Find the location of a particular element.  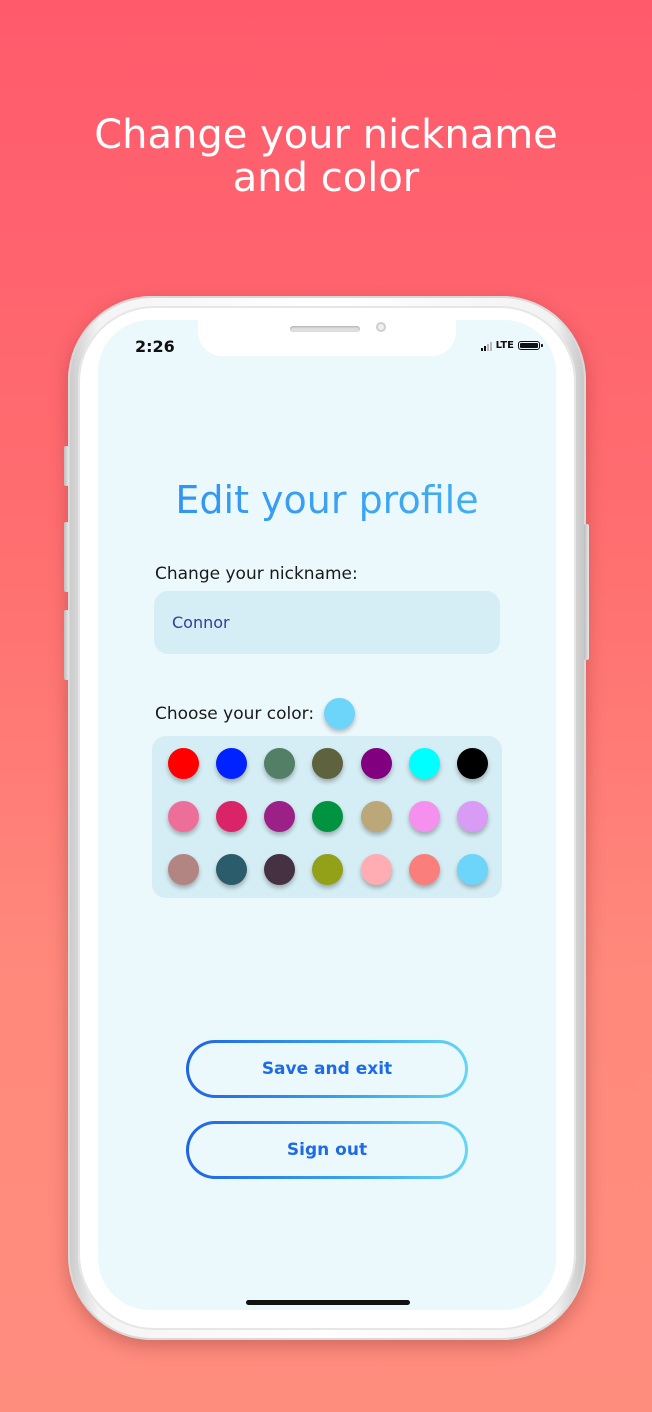

status-indicators: LTE is located at coordinates (511, 345).